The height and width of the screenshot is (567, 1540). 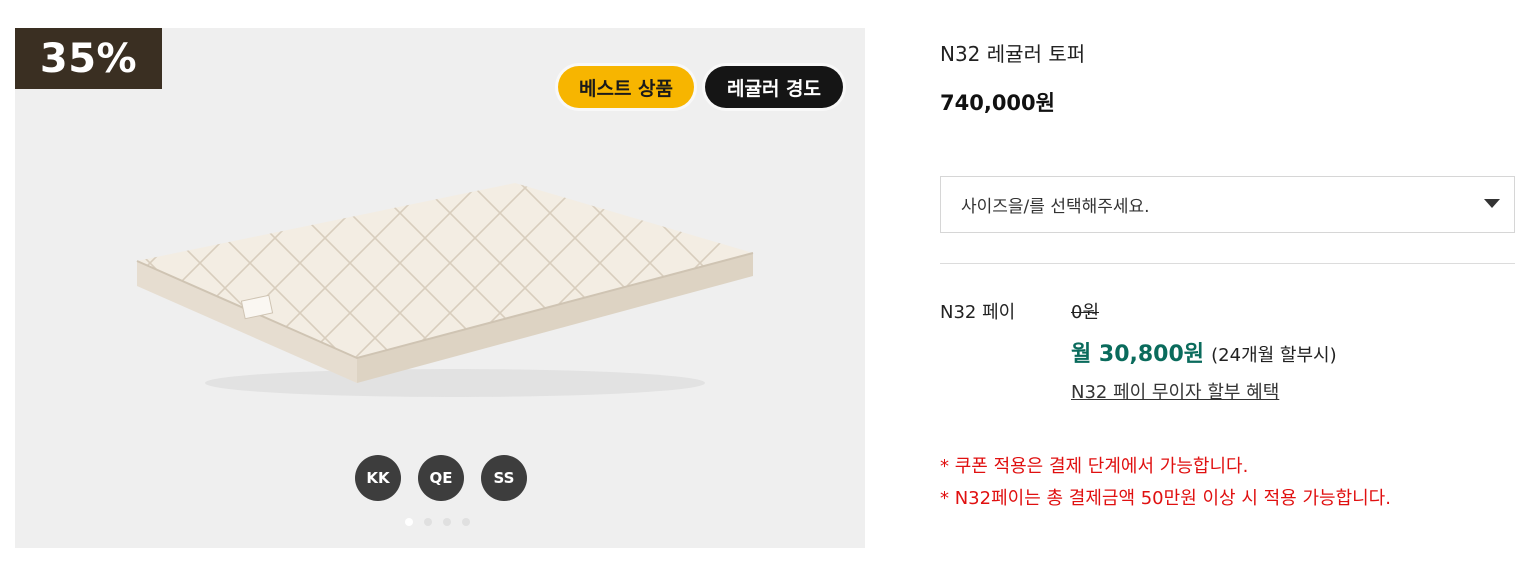 I want to click on discount-badge: 35%, so click(x=88, y=58).